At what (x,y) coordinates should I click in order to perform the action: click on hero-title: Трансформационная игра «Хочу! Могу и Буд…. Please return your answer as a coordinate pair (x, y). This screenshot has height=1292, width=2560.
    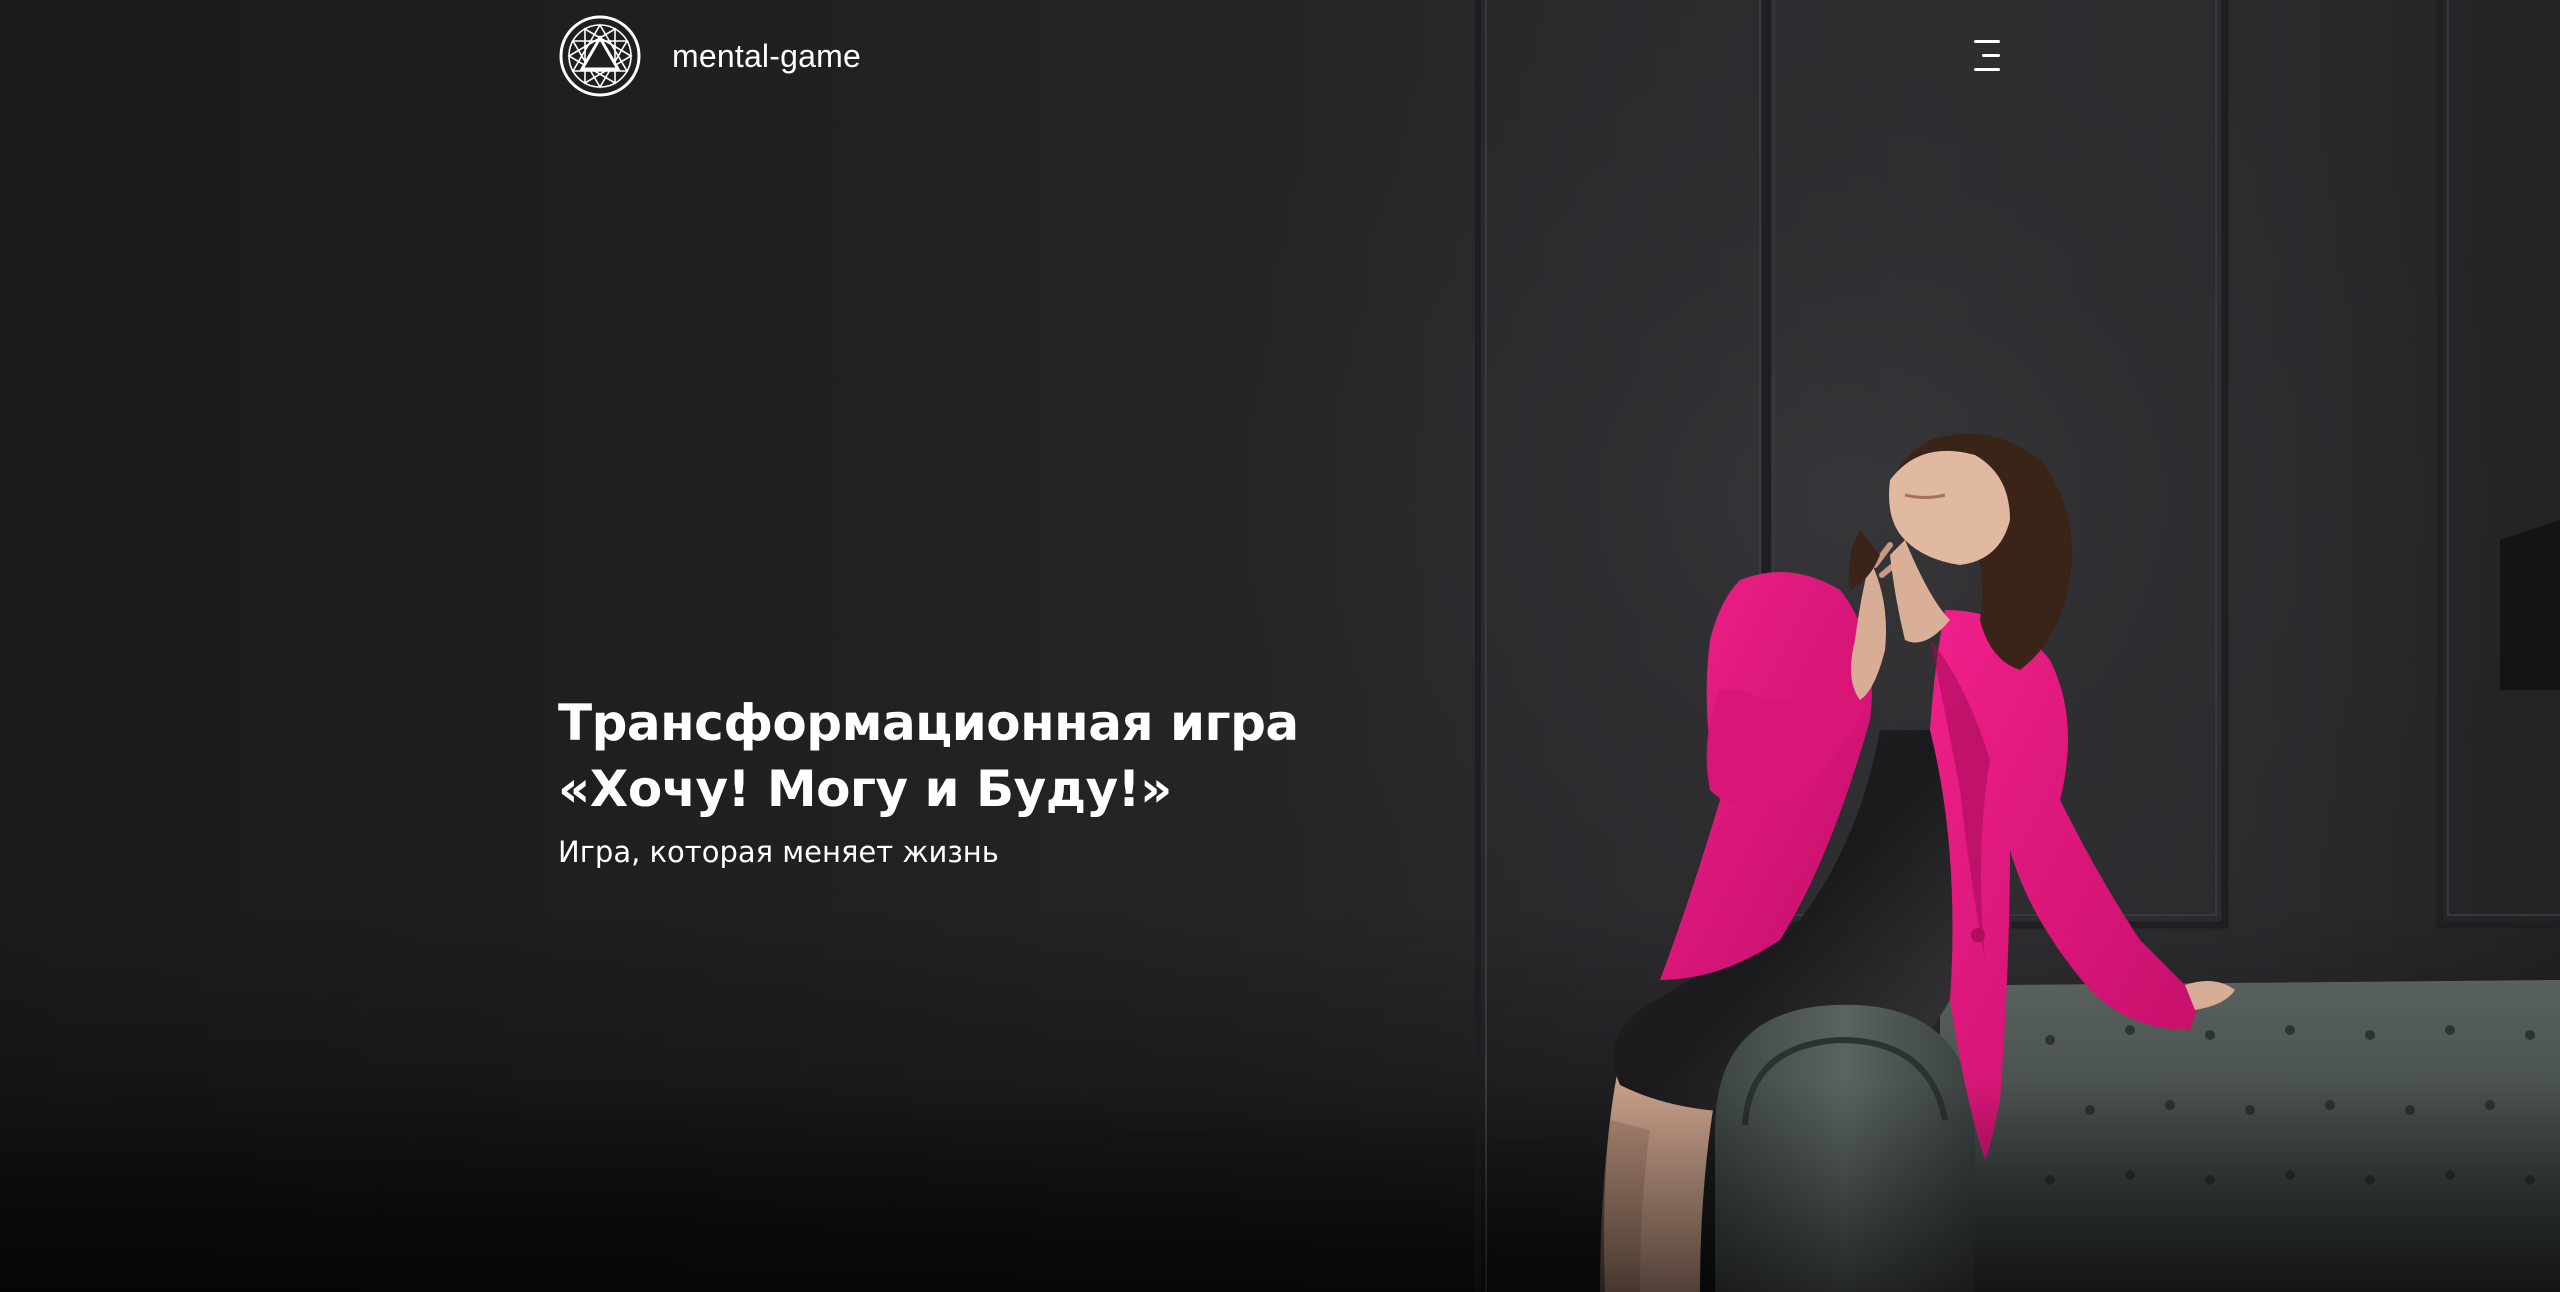
    Looking at the image, I should click on (1008, 756).